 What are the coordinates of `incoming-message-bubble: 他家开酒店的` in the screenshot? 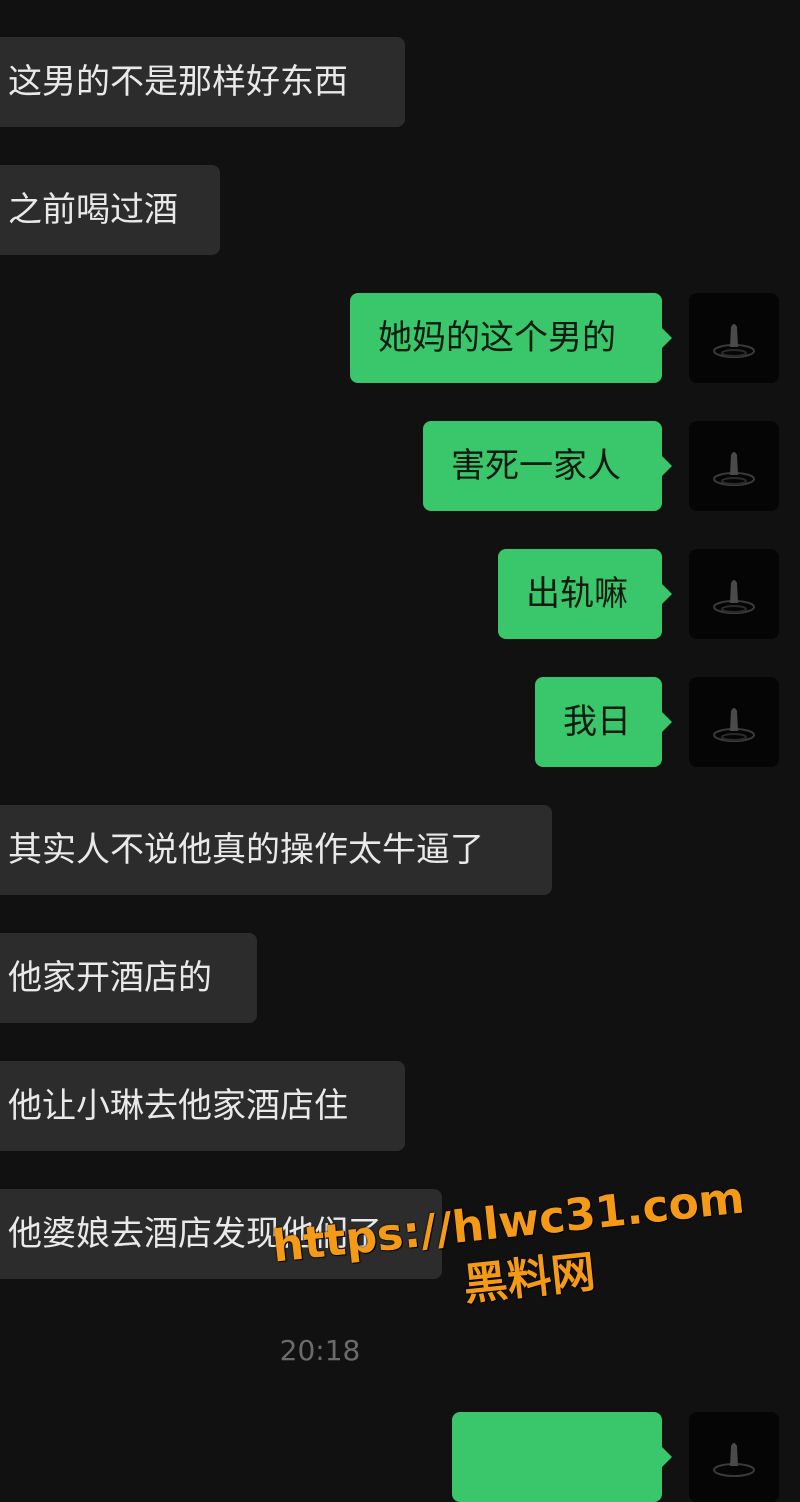 It's located at (128, 978).